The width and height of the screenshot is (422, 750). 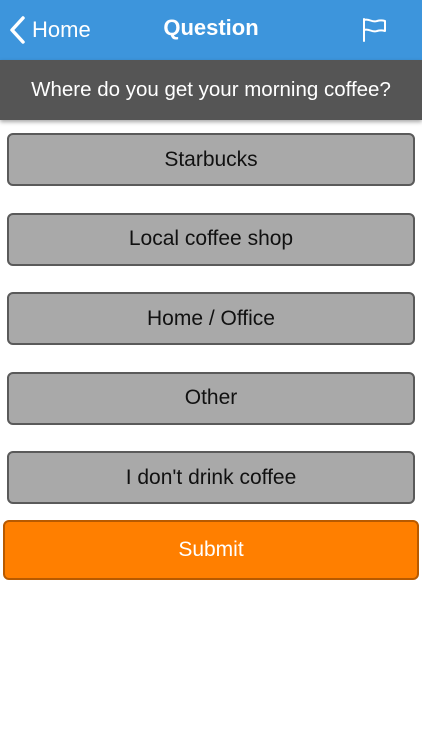 What do you see at coordinates (211, 159) in the screenshot?
I see `answer-option-starbucks: Starbucks` at bounding box center [211, 159].